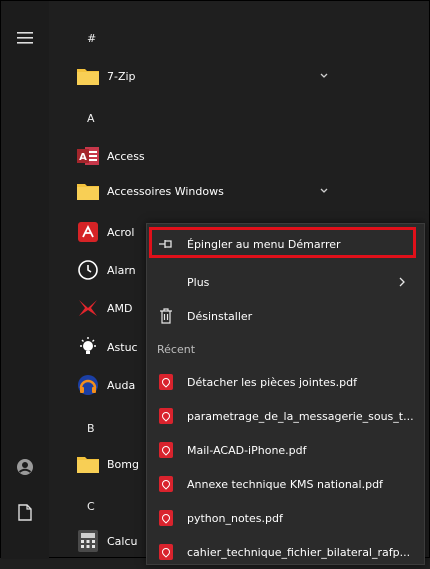 Image resolution: width=430 pixels, height=569 pixels. What do you see at coordinates (88, 541) in the screenshot?
I see `calculator-icon` at bounding box center [88, 541].